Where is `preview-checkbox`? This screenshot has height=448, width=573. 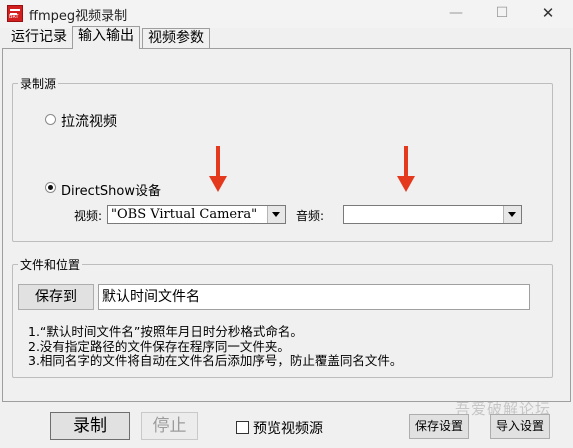
preview-checkbox is located at coordinates (242, 427).